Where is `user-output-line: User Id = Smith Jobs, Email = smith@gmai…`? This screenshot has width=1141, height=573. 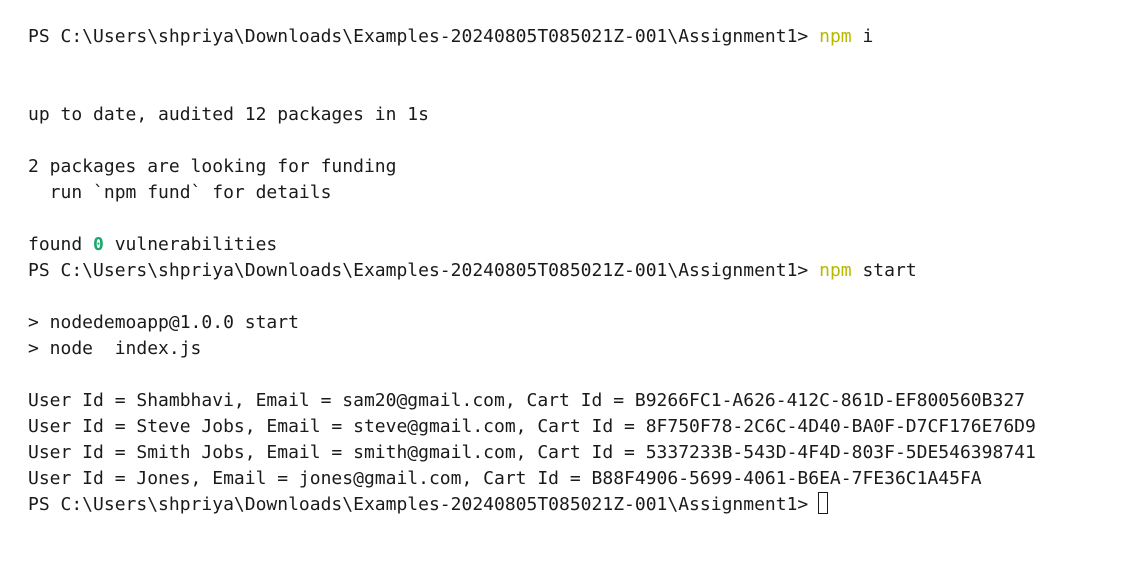 user-output-line: User Id = Smith Jobs, Email = smith@gmai… is located at coordinates (532, 452).